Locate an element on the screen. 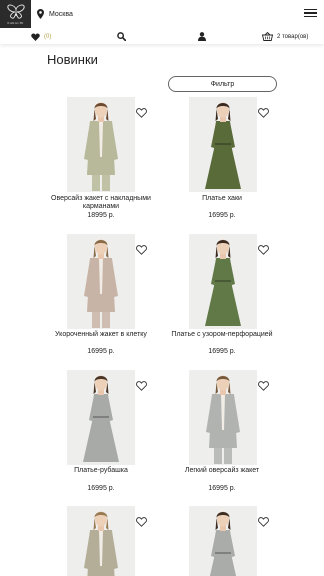 The image size is (324, 576). product-name-line1: Укороченный жакет в клетку is located at coordinates (101, 334).